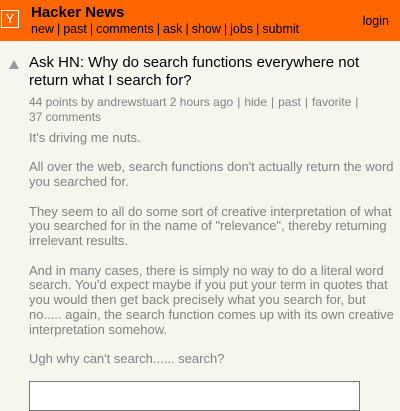  I want to click on upvote-arrow-icon, so click(14, 64).